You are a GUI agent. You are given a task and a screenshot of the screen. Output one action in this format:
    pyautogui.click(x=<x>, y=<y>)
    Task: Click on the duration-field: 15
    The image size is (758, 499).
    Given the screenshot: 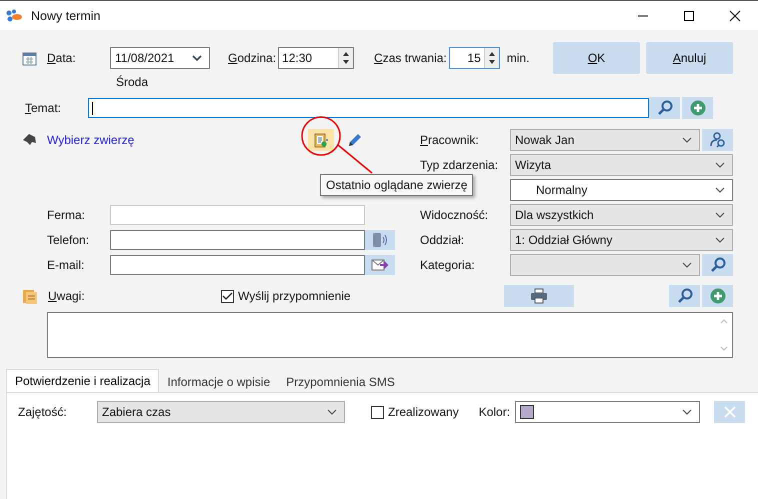 What is the action you would take?
    pyautogui.click(x=474, y=58)
    